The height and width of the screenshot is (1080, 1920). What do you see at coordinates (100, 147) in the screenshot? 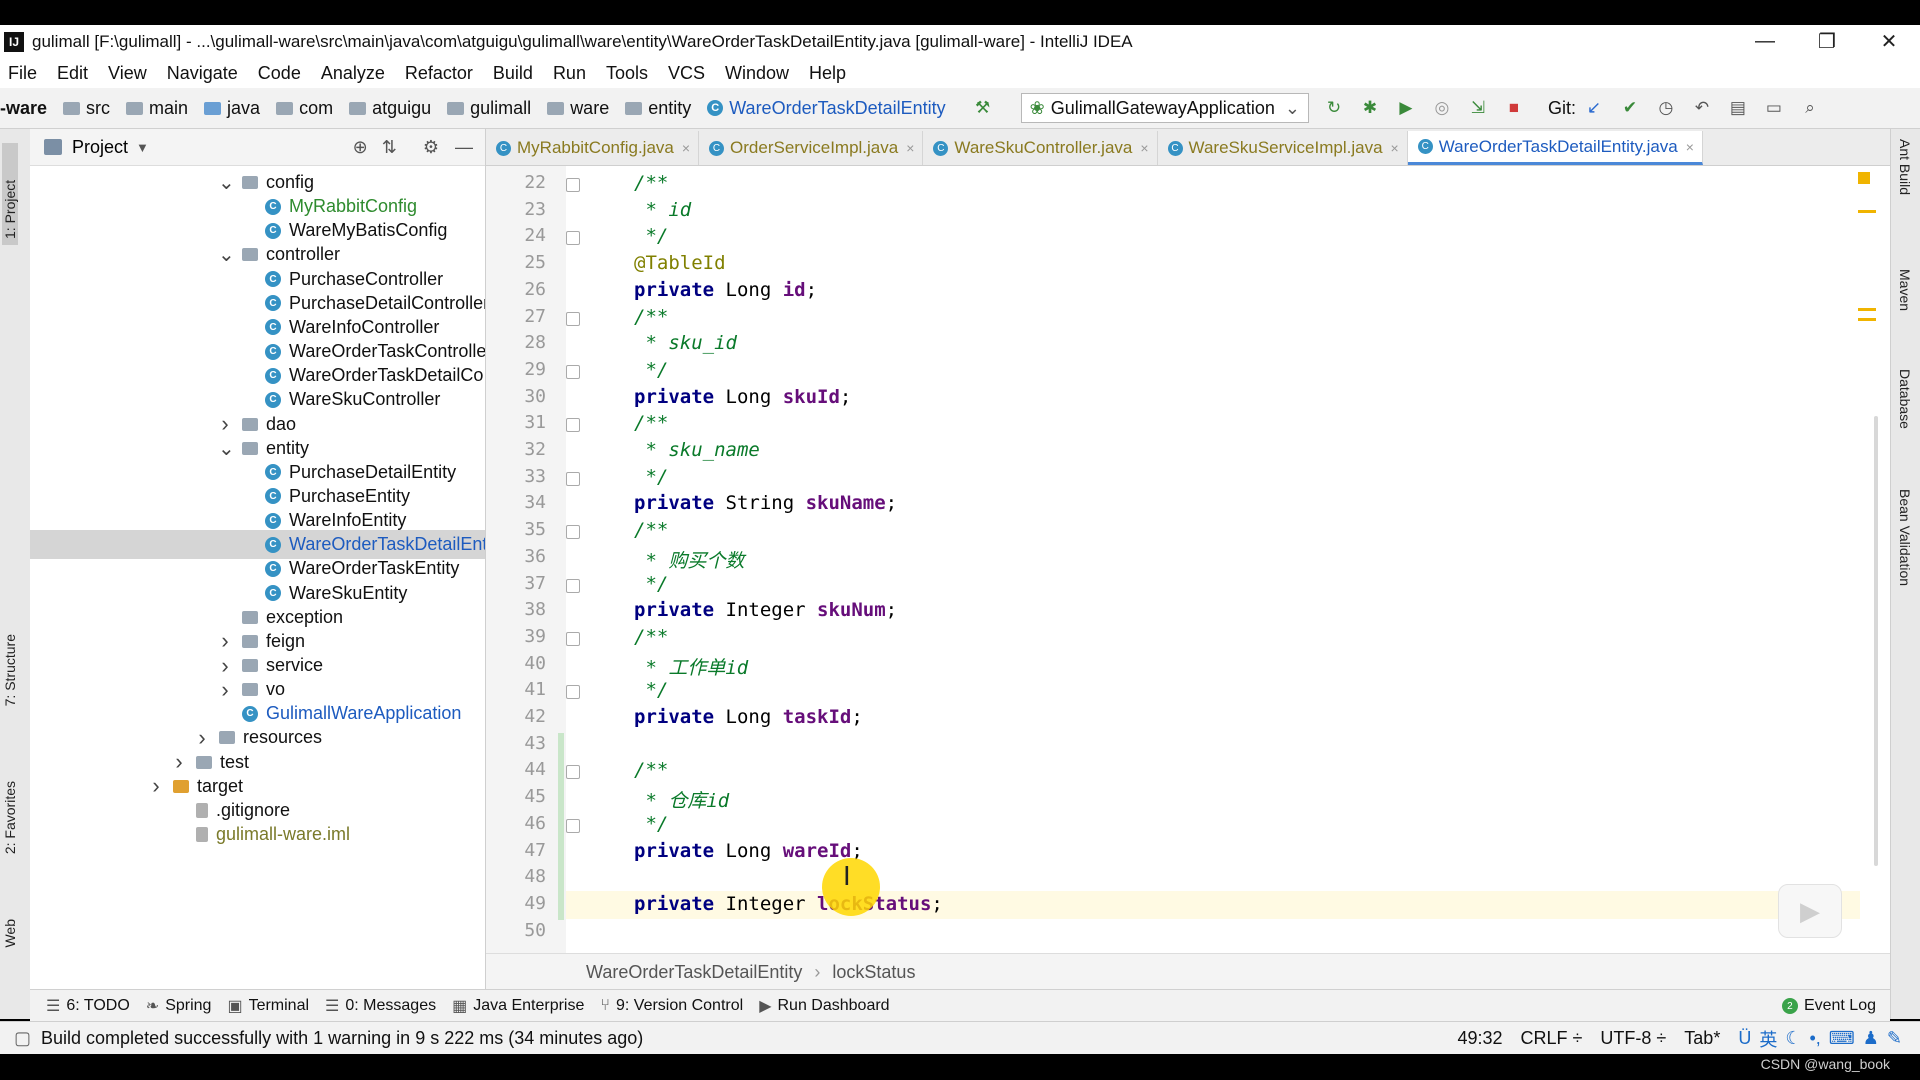
I see `project-panel-title: Project` at bounding box center [100, 147].